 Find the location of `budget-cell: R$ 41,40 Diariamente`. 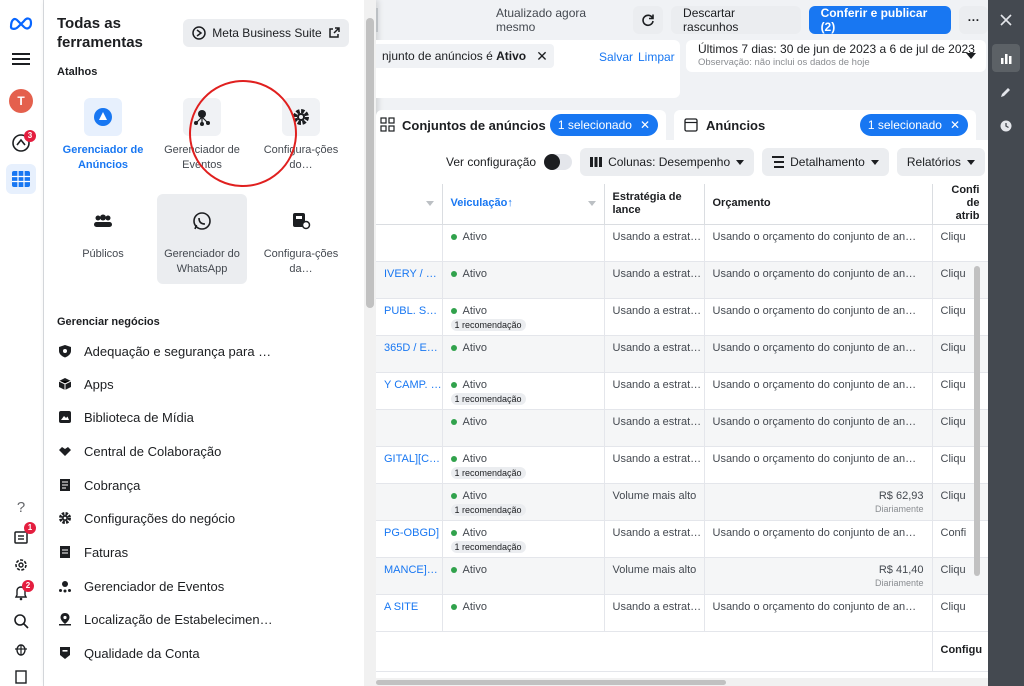

budget-cell: R$ 41,40 Diariamente is located at coordinates (818, 576).